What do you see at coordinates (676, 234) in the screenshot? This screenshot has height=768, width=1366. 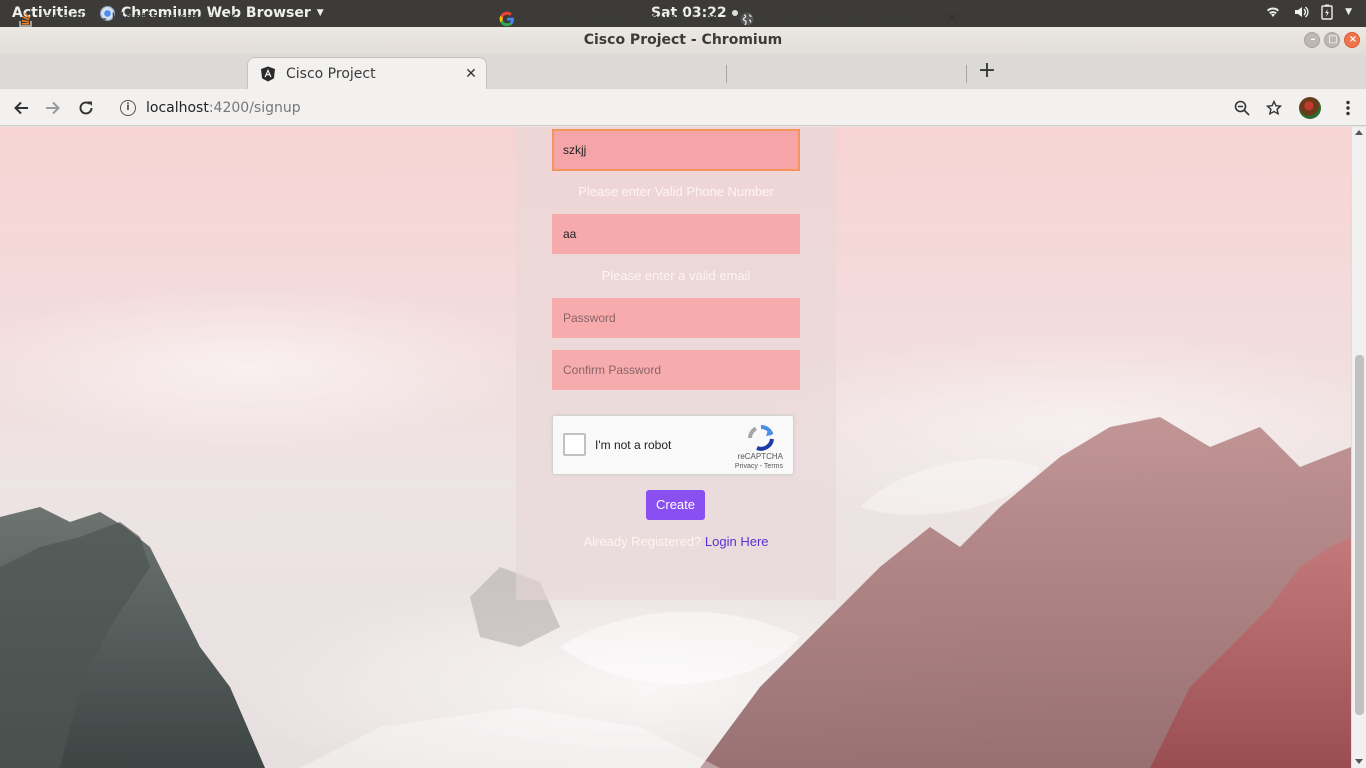 I see `email-field: aa` at bounding box center [676, 234].